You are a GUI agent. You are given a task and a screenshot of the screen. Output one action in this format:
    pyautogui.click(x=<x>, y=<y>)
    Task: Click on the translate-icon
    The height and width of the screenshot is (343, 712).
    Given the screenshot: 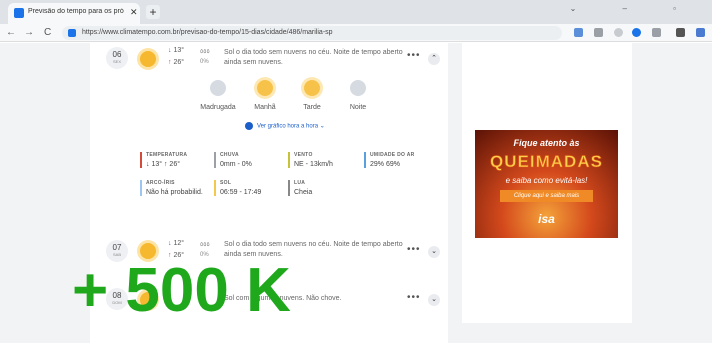 What is the action you would take?
    pyautogui.click(x=578, y=32)
    